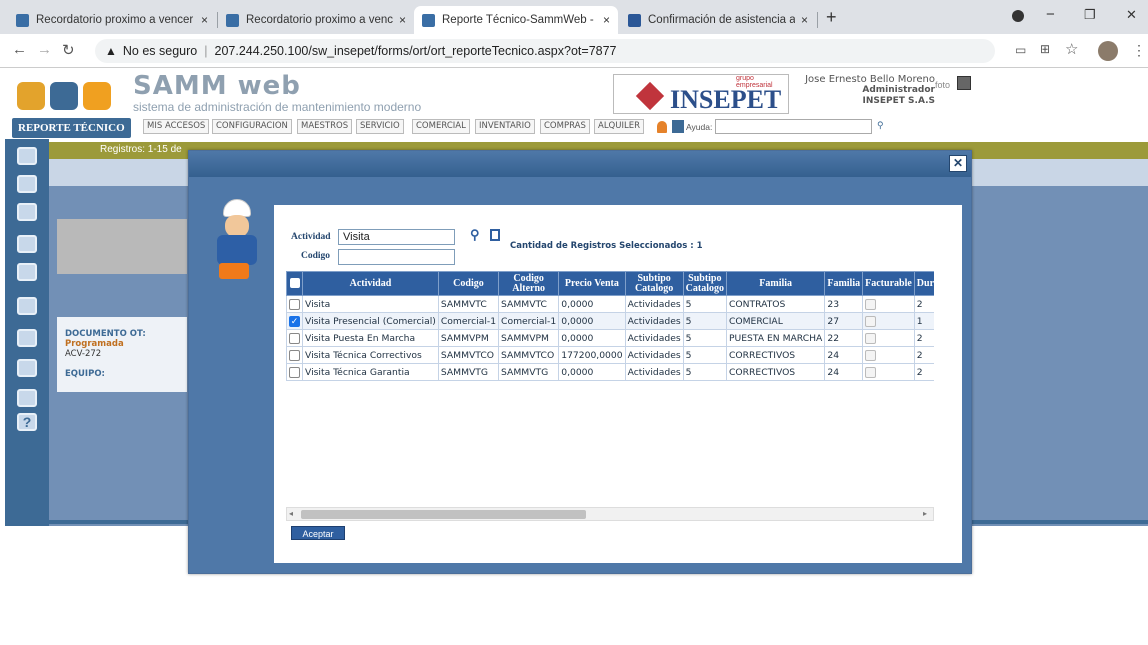  What do you see at coordinates (516, 20) in the screenshot?
I see `browser-tab-3: Reporte Técnico-SammWeb - sist ×` at bounding box center [516, 20].